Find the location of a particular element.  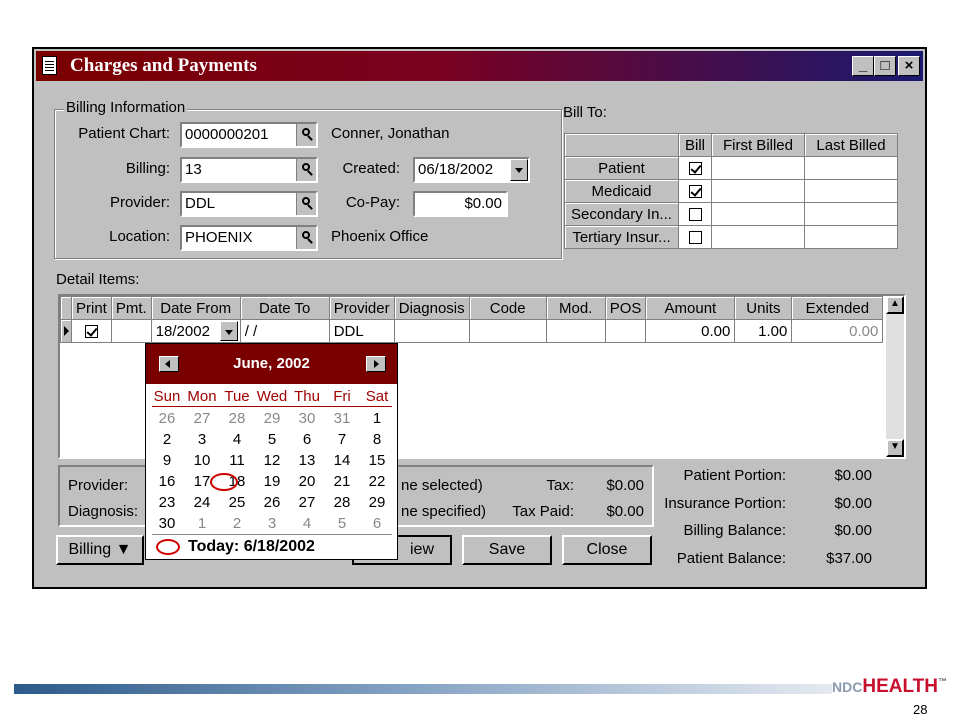

pos-cell is located at coordinates (625, 331).